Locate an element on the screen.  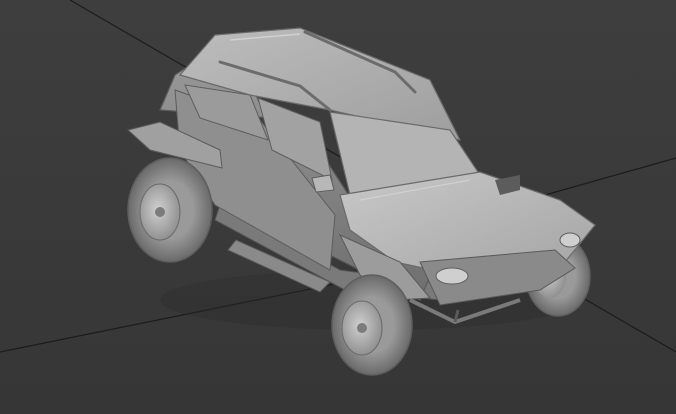
wheel-front-left is located at coordinates (372, 325).